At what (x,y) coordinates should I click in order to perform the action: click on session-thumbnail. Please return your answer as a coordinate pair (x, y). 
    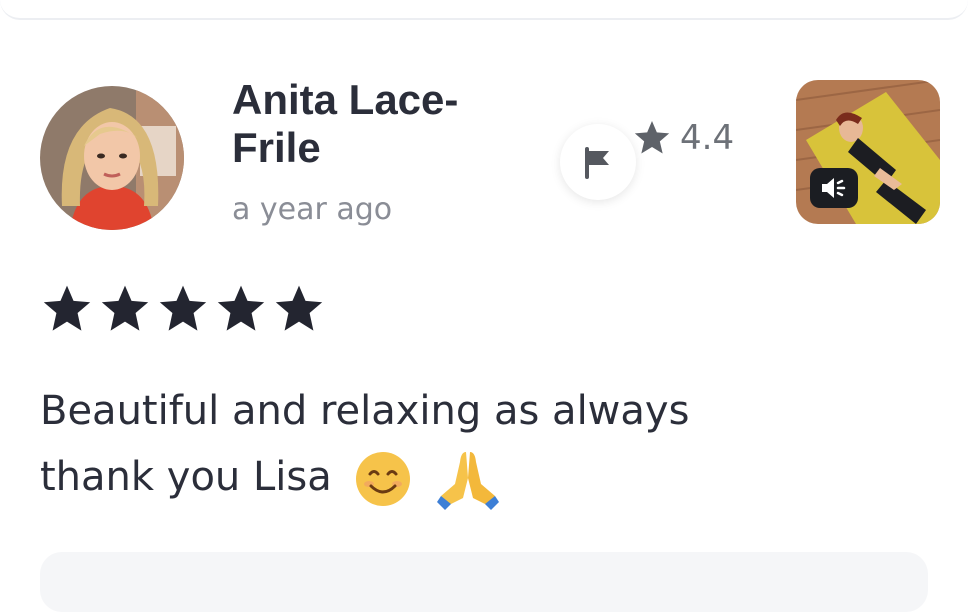
    Looking at the image, I should click on (868, 152).